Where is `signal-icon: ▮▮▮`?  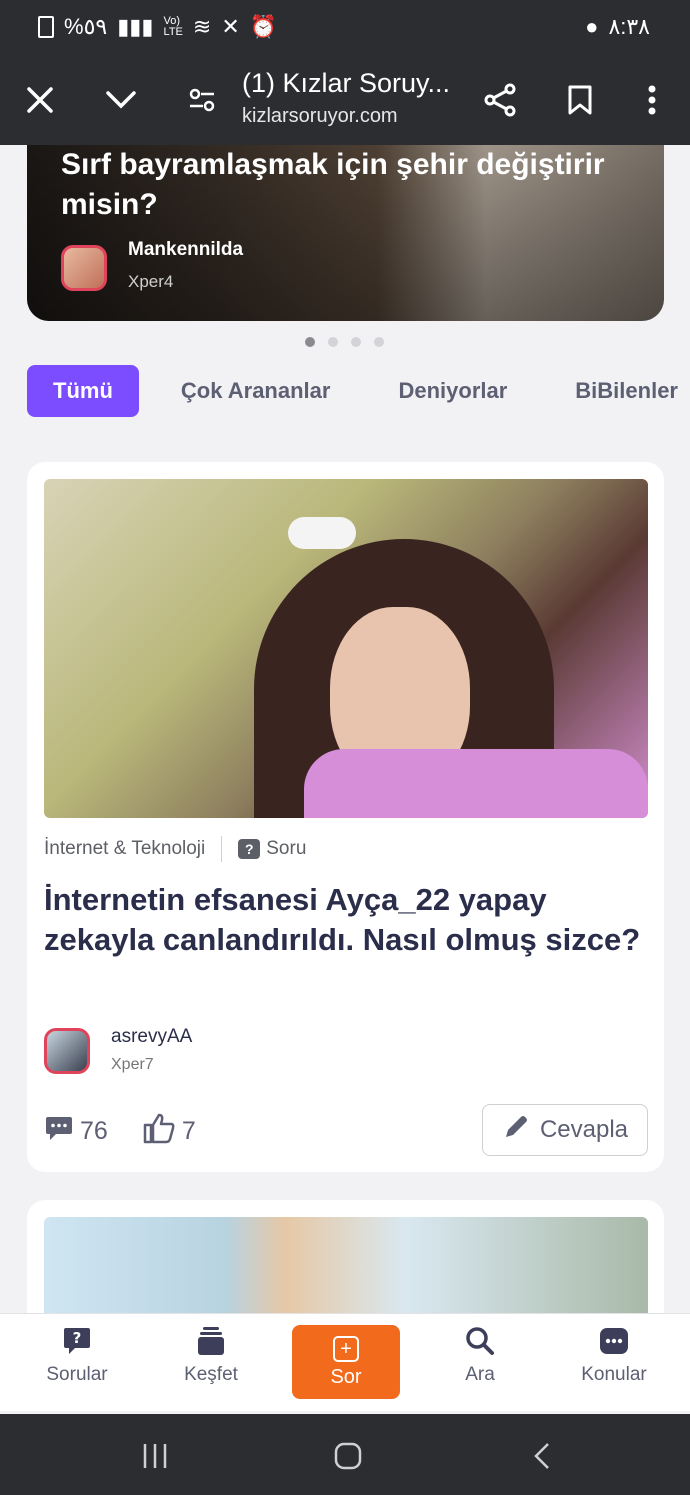 signal-icon: ▮▮▮ is located at coordinates (135, 26).